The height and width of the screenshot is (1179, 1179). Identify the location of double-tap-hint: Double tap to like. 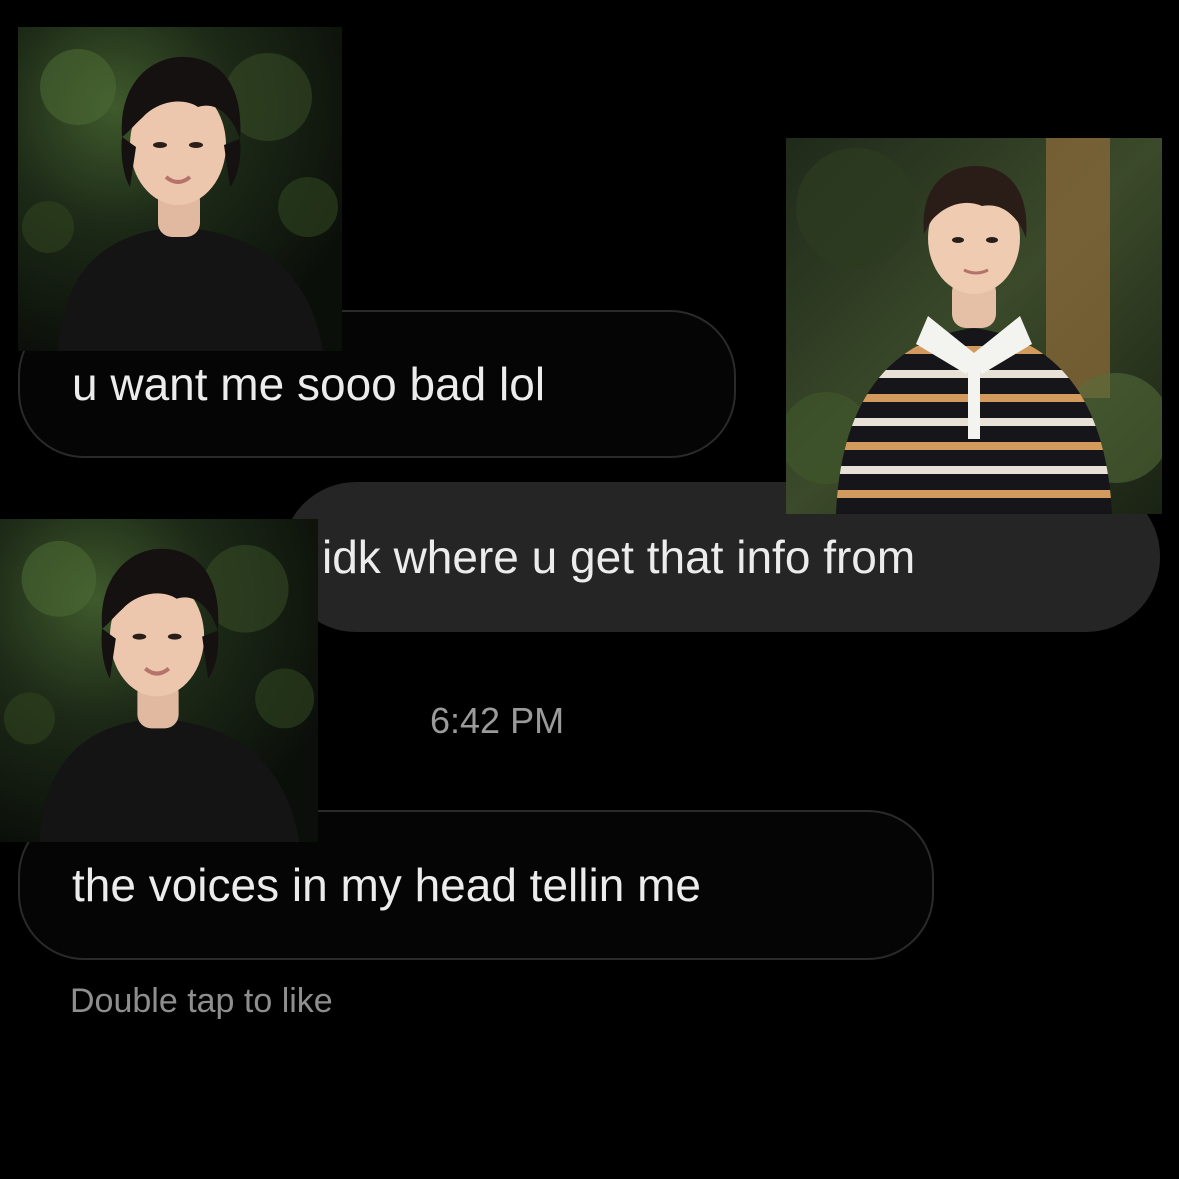
(201, 1001).